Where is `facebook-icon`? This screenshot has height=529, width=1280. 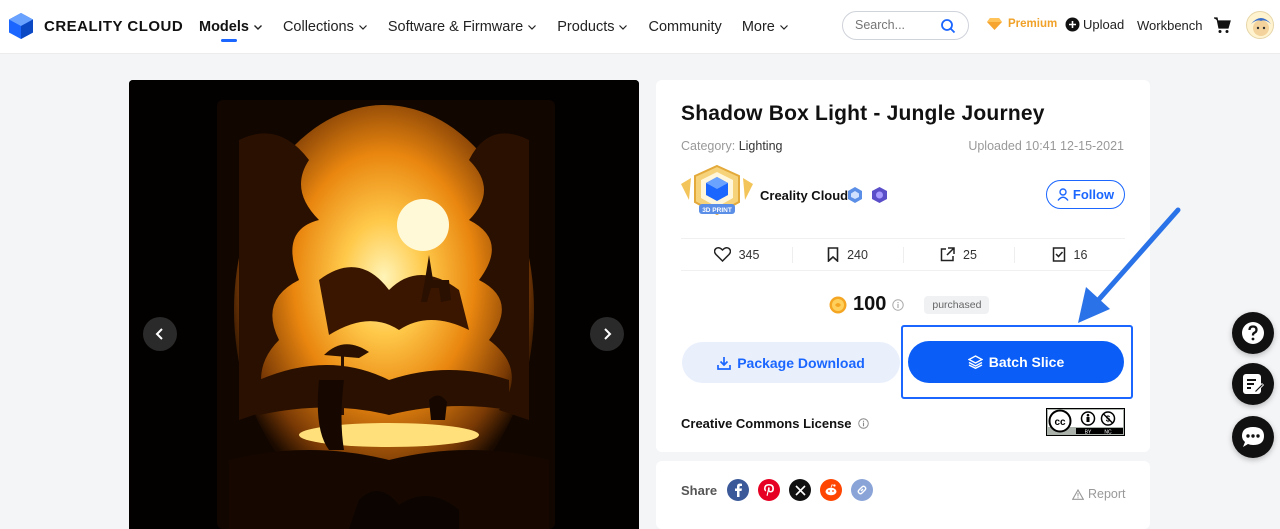 facebook-icon is located at coordinates (738, 490).